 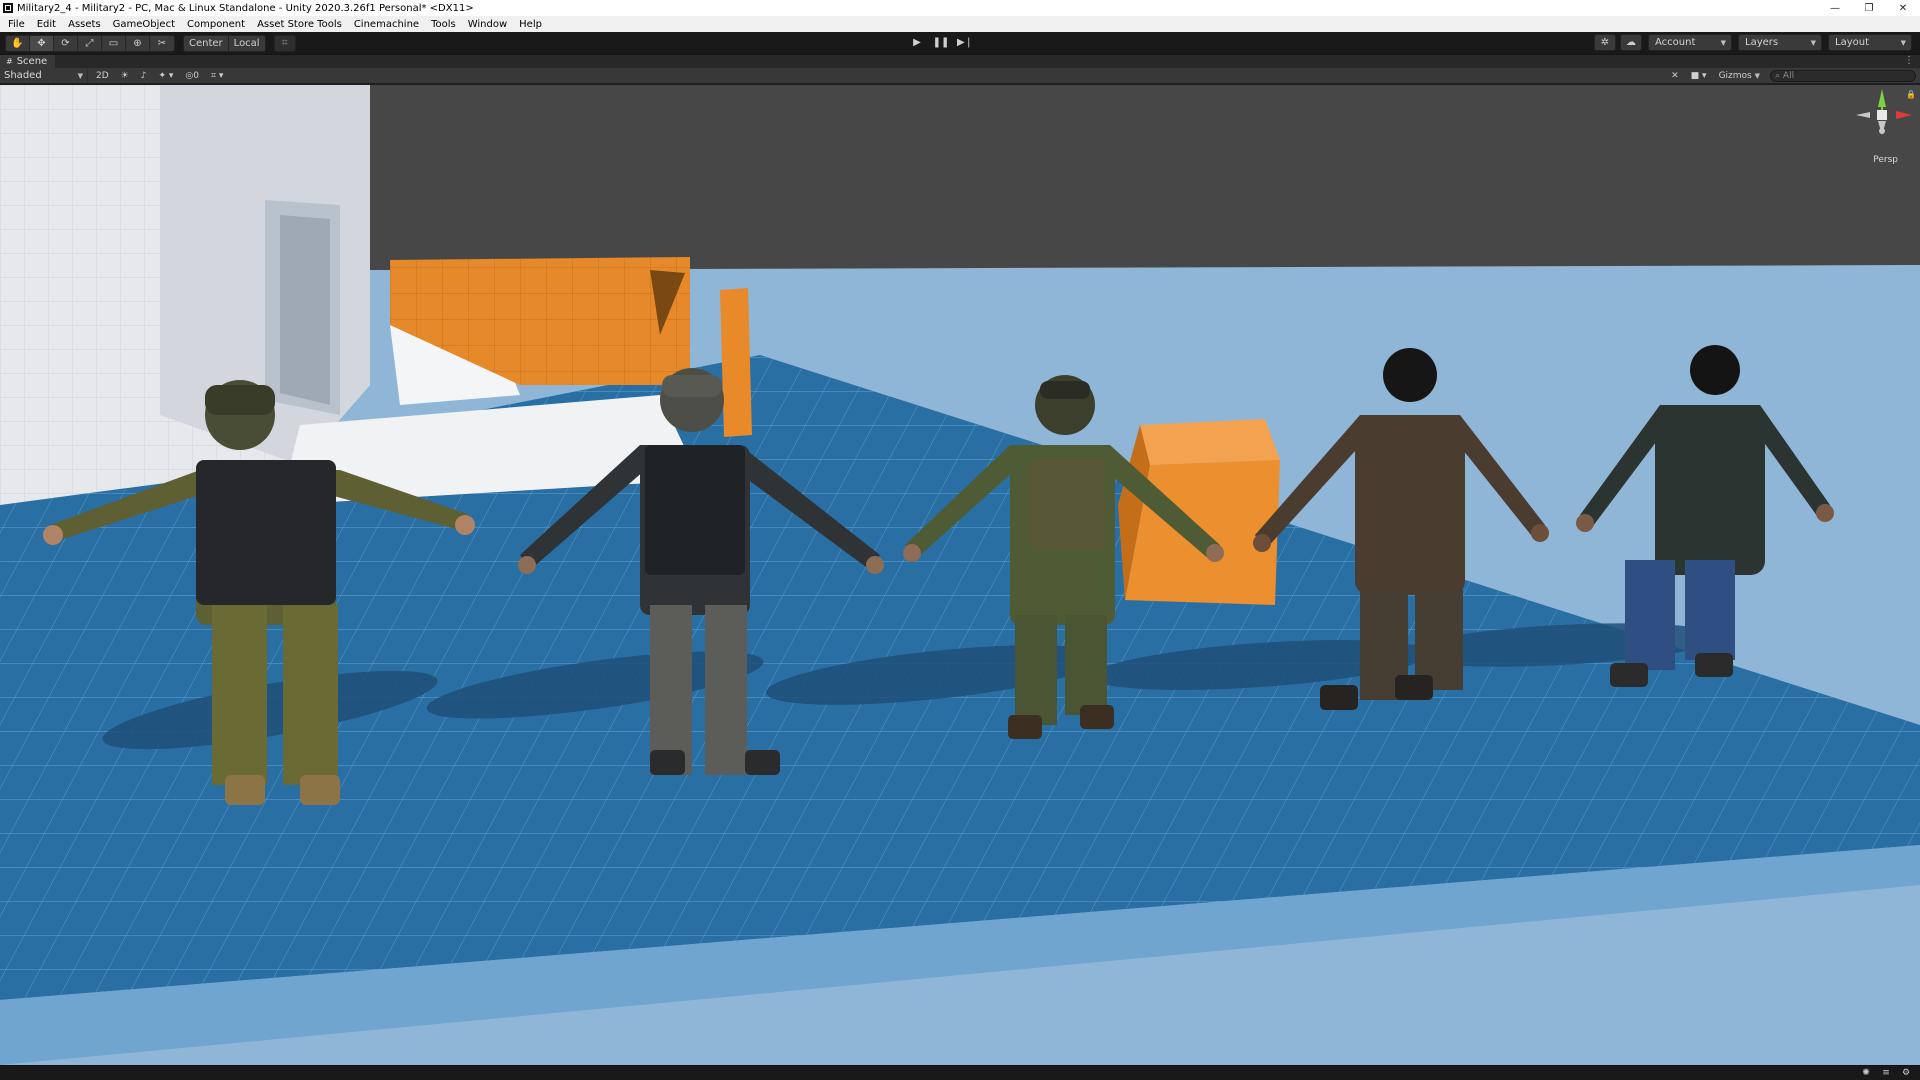 What do you see at coordinates (1699, 76) in the screenshot?
I see `camera-icon: ■ ▾` at bounding box center [1699, 76].